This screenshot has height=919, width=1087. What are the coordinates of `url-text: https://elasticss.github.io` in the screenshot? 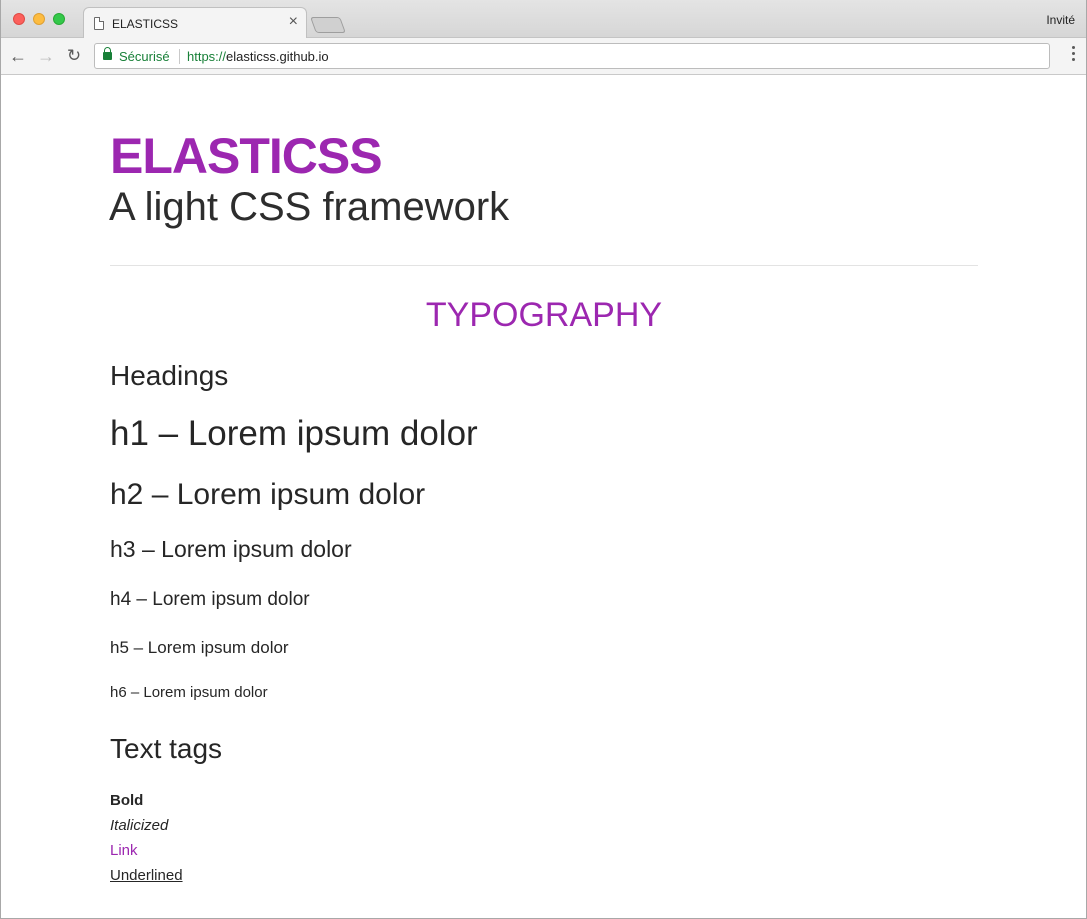 It's located at (258, 56).